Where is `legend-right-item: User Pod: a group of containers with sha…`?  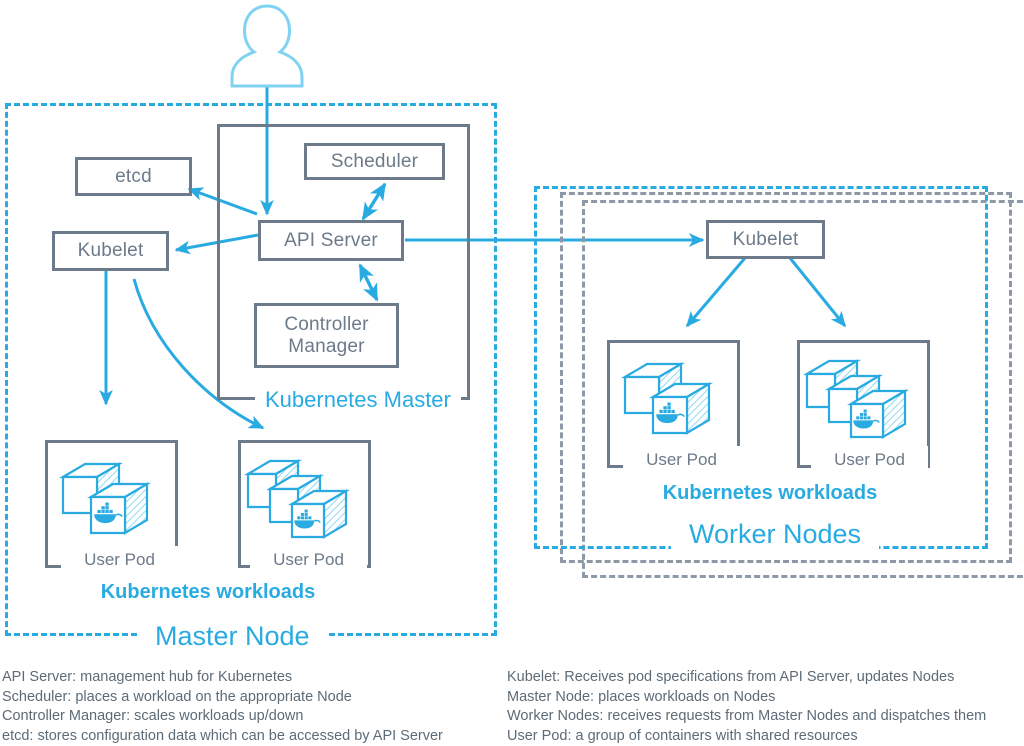
legend-right-item: User Pod: a group of containers with sha… is located at coordinates (682, 735).